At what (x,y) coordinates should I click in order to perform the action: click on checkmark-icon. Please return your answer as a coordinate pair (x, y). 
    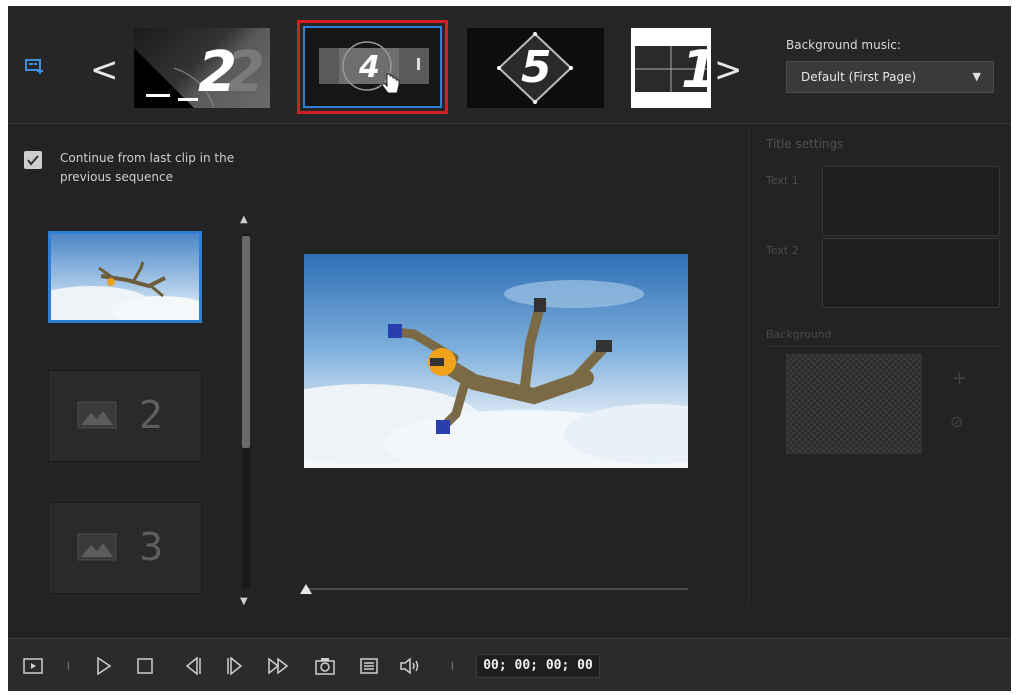
    Looking at the image, I should click on (33, 160).